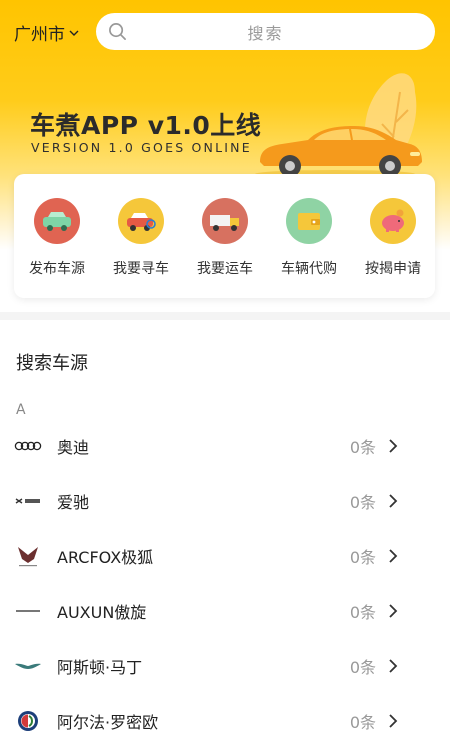  I want to click on truck-icon, so click(225, 221).